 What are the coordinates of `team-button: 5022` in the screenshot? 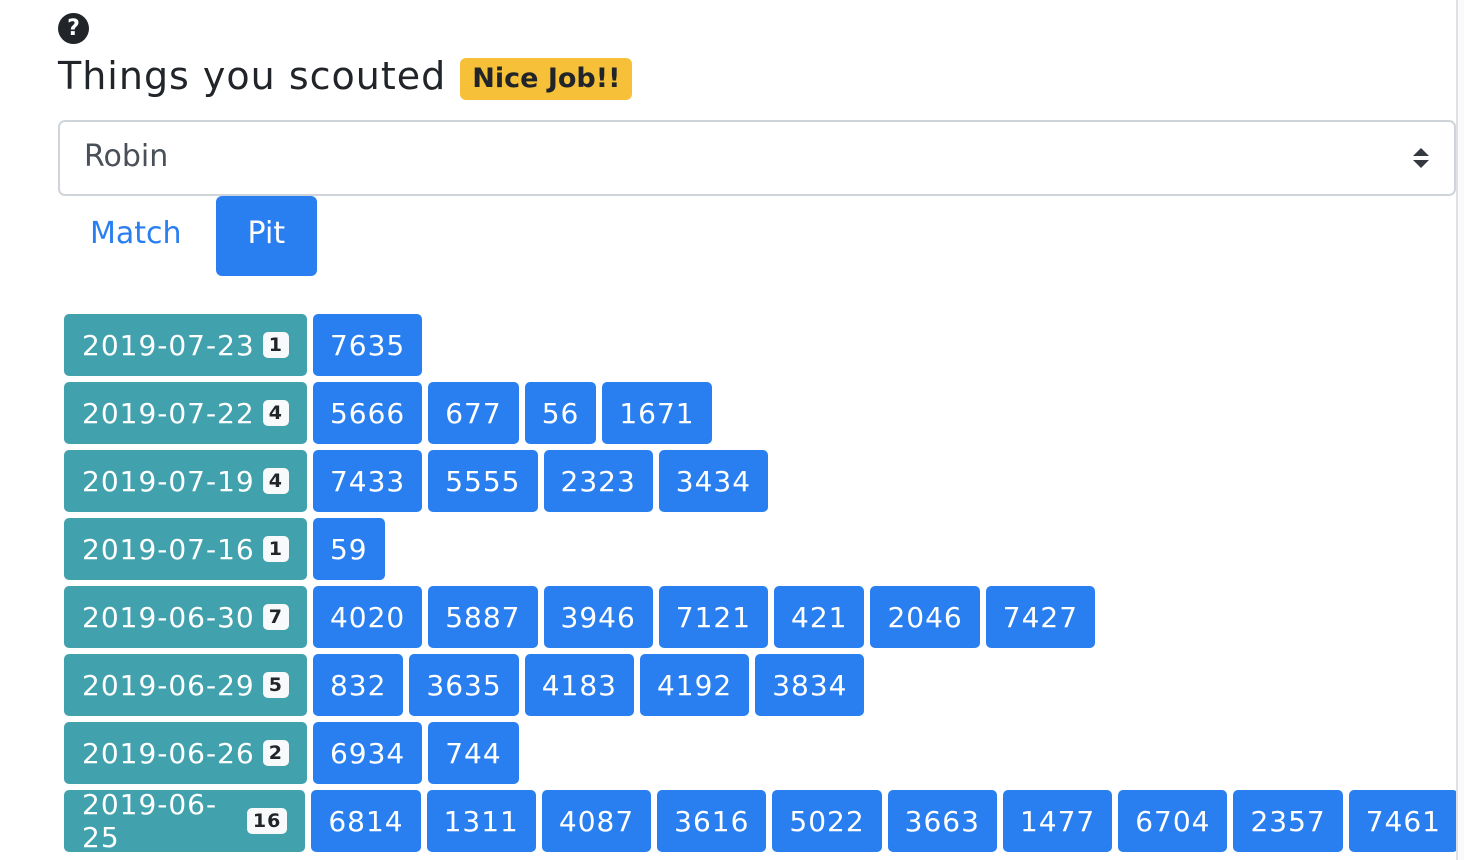 It's located at (827, 821).